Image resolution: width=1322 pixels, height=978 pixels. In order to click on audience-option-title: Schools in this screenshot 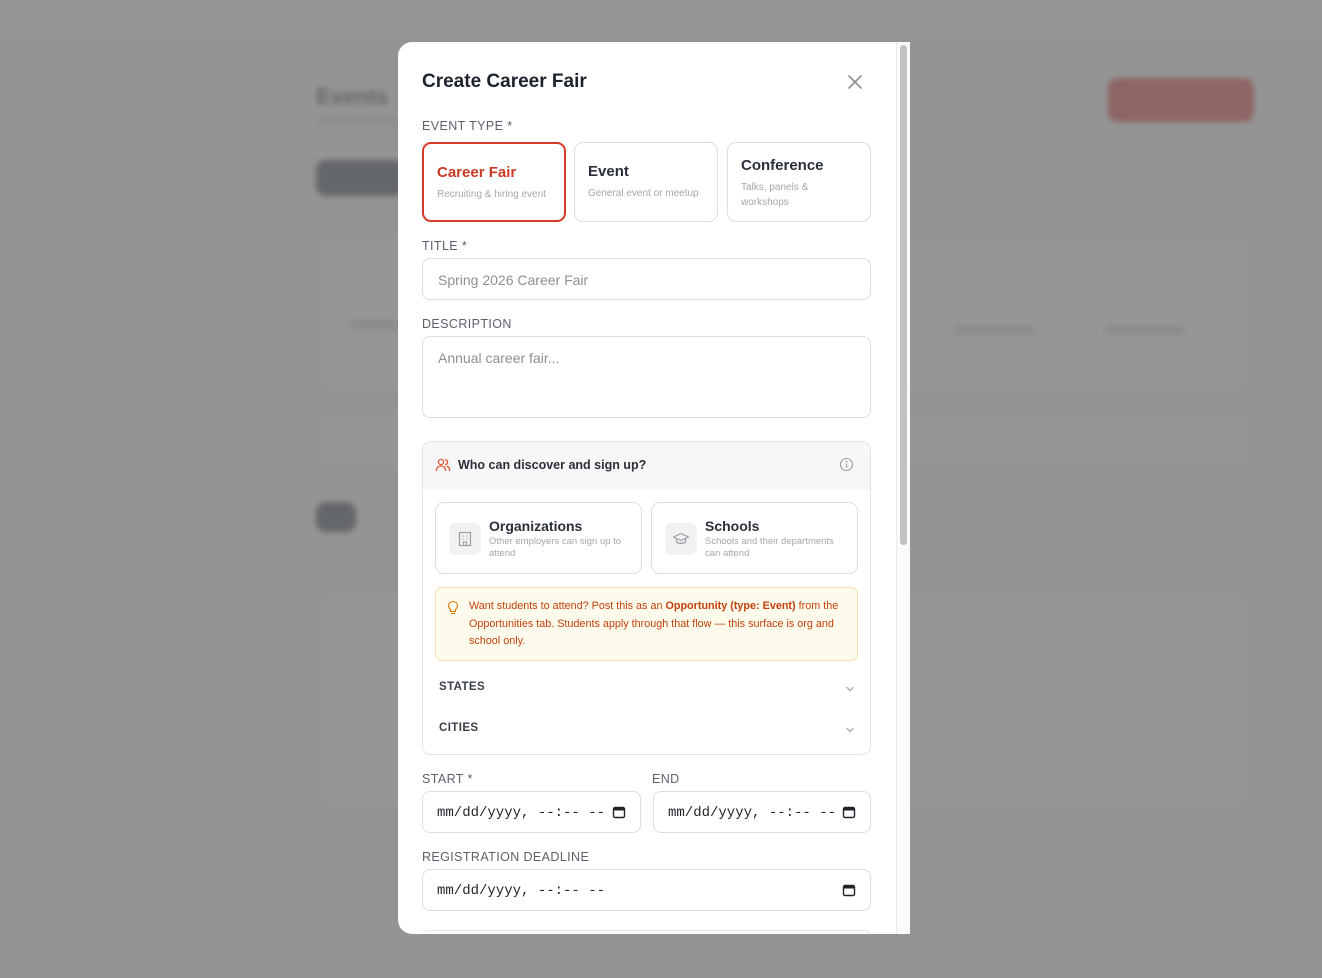, I will do `click(732, 526)`.